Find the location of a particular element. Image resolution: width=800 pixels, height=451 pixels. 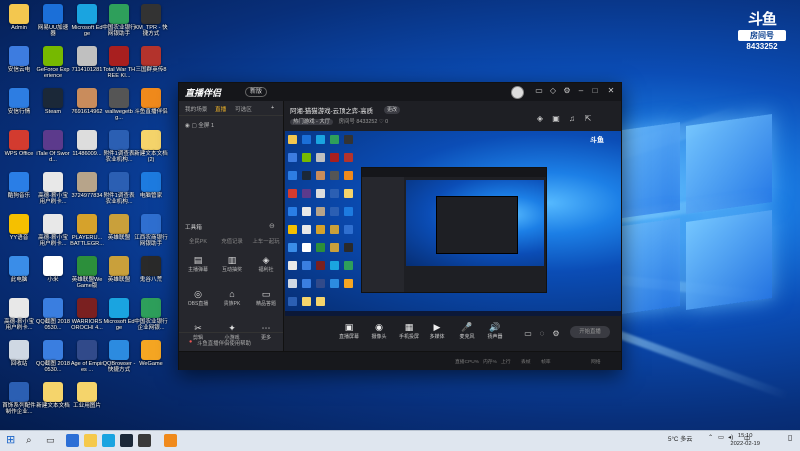

network-icon: ▭ is located at coordinates (721, 437).